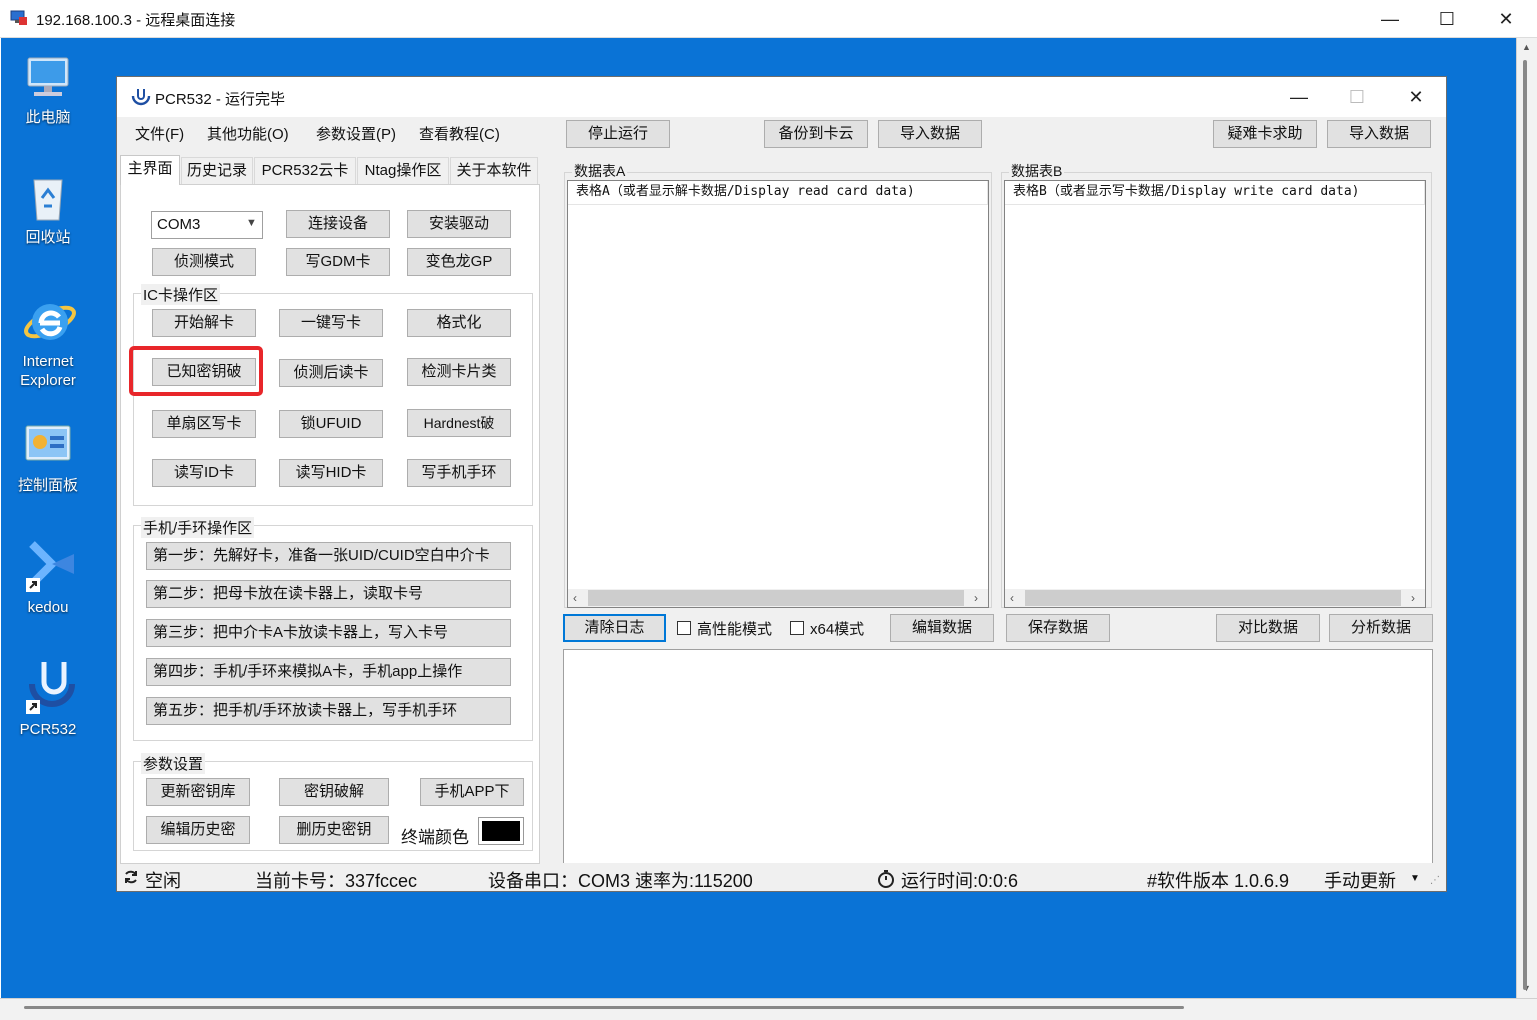 The width and height of the screenshot is (1537, 1020). What do you see at coordinates (1506, 19) in the screenshot?
I see `rdp-close-button: ✕` at bounding box center [1506, 19].